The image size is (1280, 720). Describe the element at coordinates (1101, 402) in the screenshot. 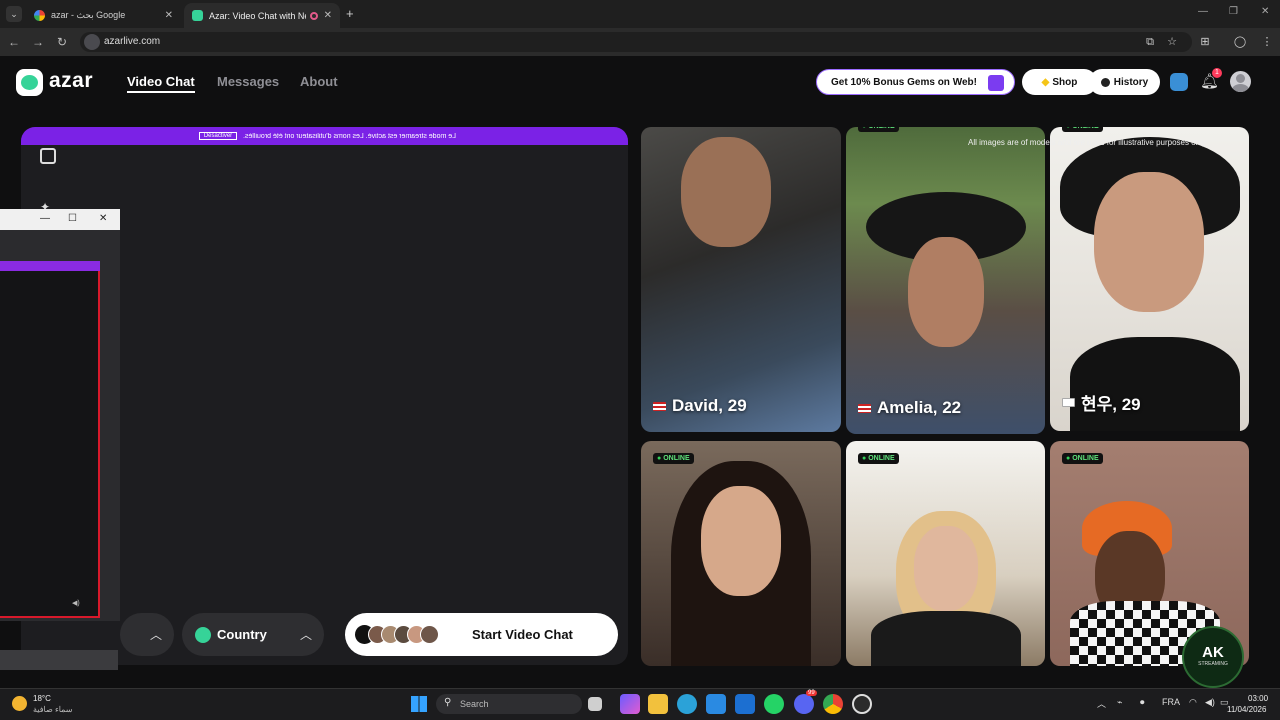

I see `profile-name: 현우, 29` at that location.